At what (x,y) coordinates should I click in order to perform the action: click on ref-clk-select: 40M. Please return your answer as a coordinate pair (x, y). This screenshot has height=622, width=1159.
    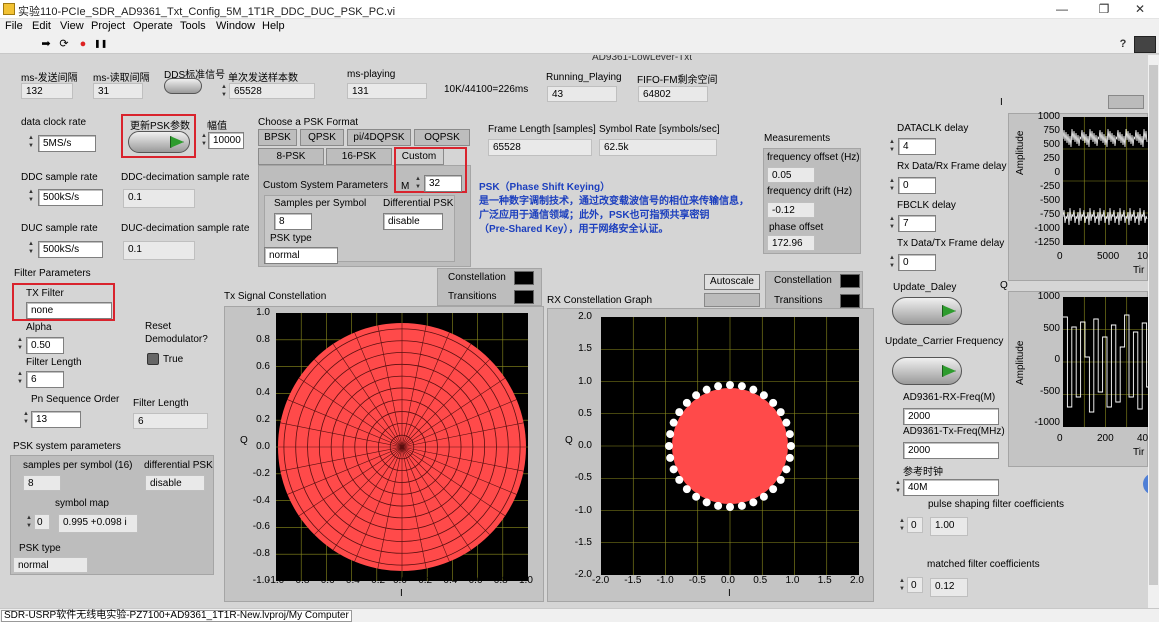
    Looking at the image, I should click on (951, 487).